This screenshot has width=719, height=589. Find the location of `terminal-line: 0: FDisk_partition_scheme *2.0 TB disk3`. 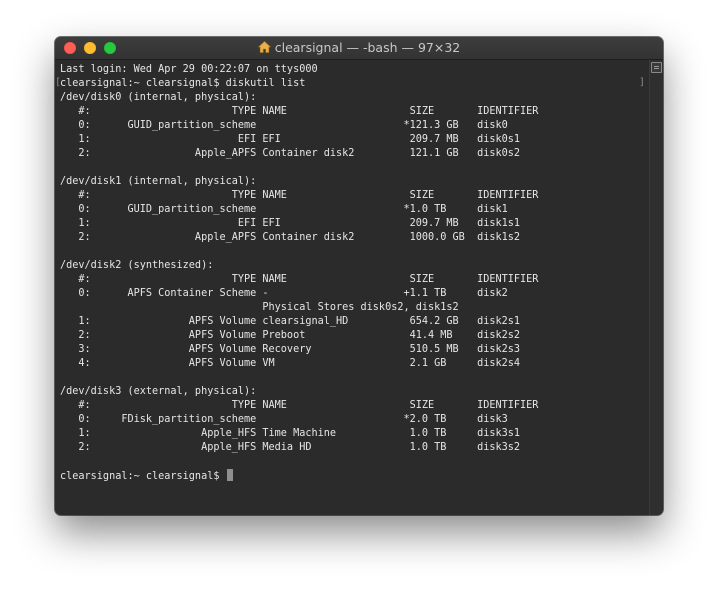

terminal-line: 0: FDisk_partition_scheme *2.0 TB disk3 is located at coordinates (284, 419).